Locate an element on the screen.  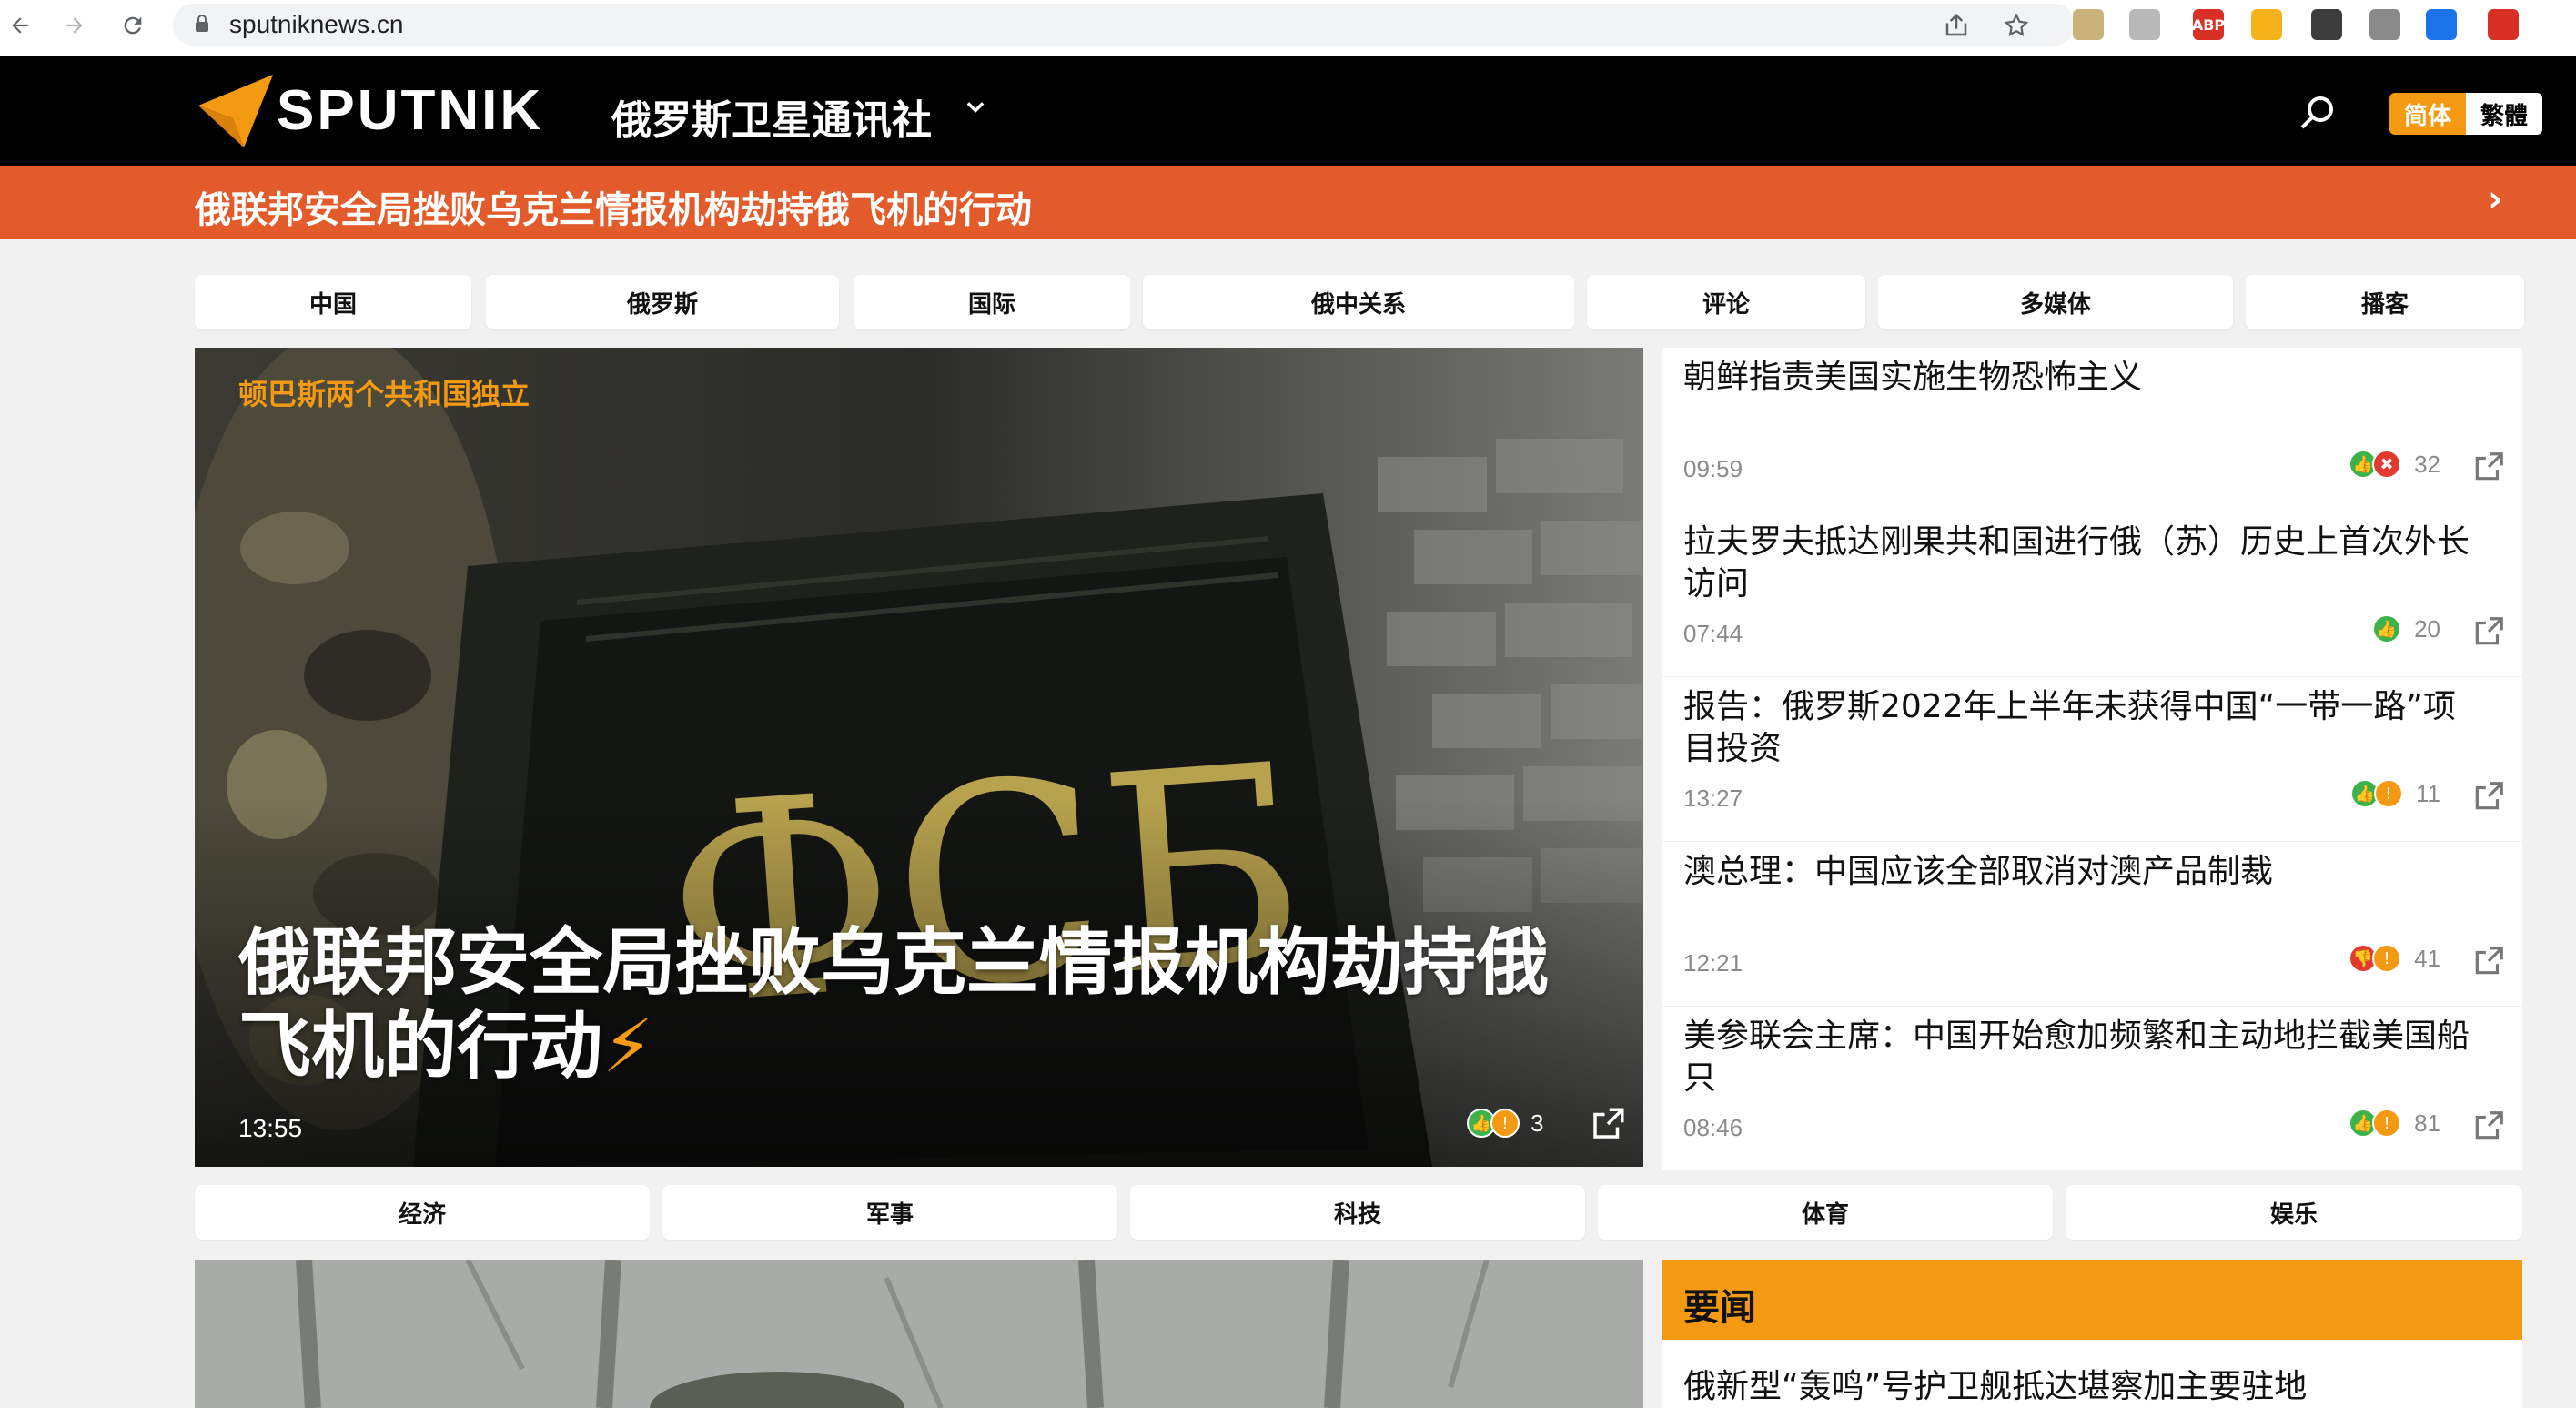
hero-title-text: 俄联邦安全局挫败乌克兰情报机构劫持俄飞机的行动 is located at coordinates (894, 1004).